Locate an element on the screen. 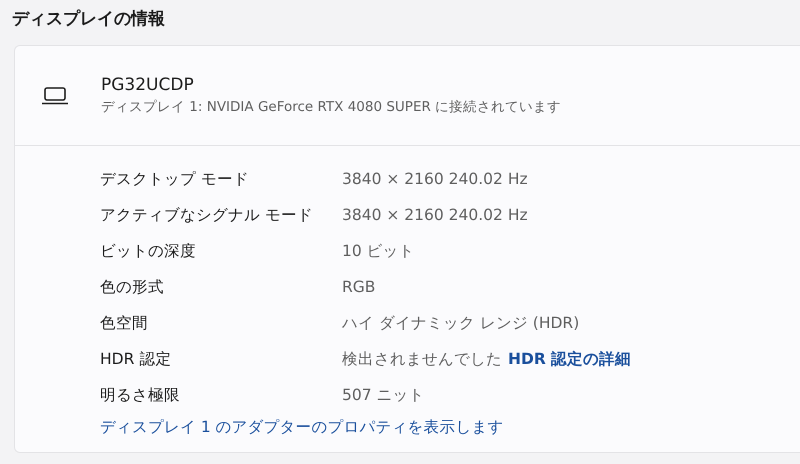  section-title: ディスプレイの情報 is located at coordinates (89, 19).